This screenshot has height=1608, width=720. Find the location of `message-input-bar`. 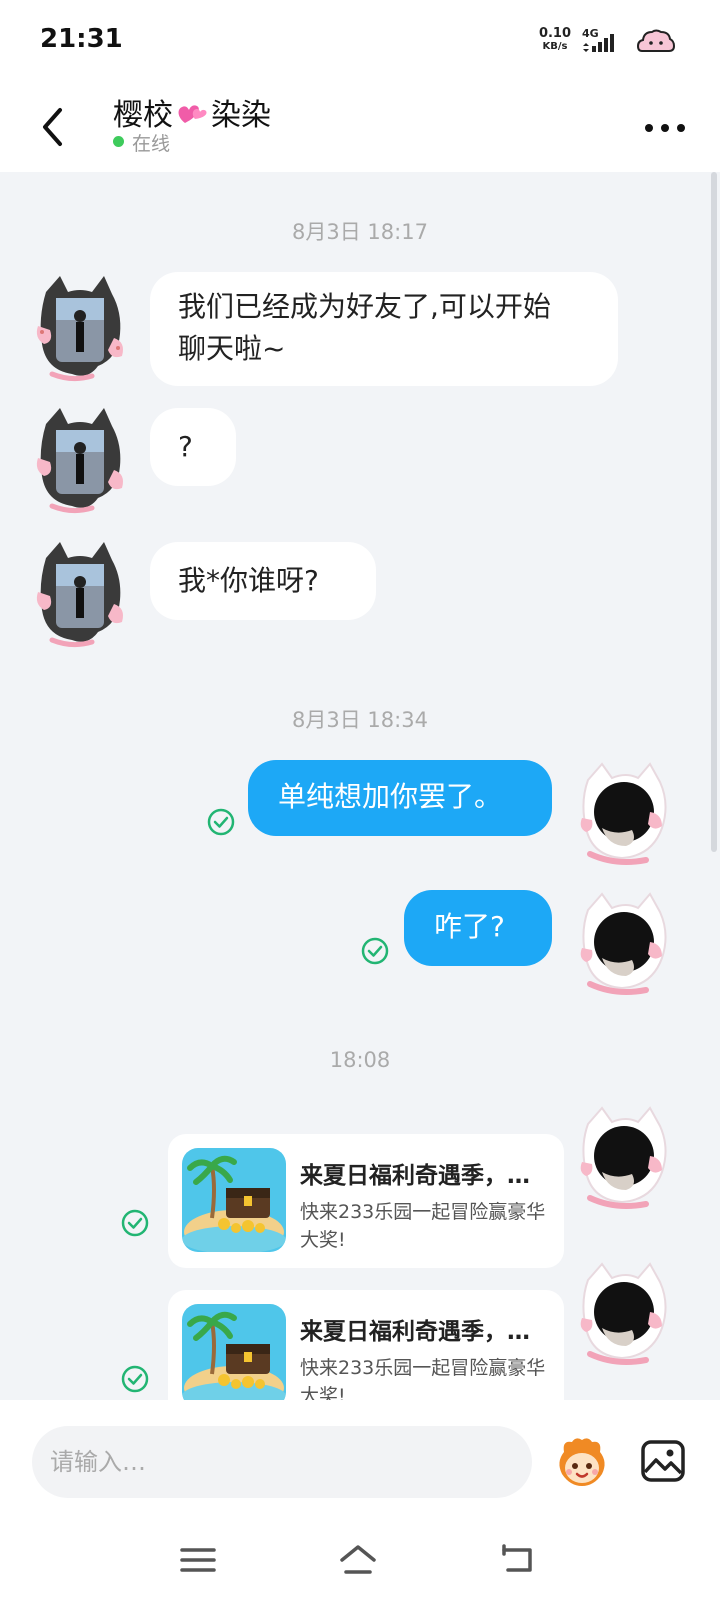

message-input-bar is located at coordinates (360, 1456).